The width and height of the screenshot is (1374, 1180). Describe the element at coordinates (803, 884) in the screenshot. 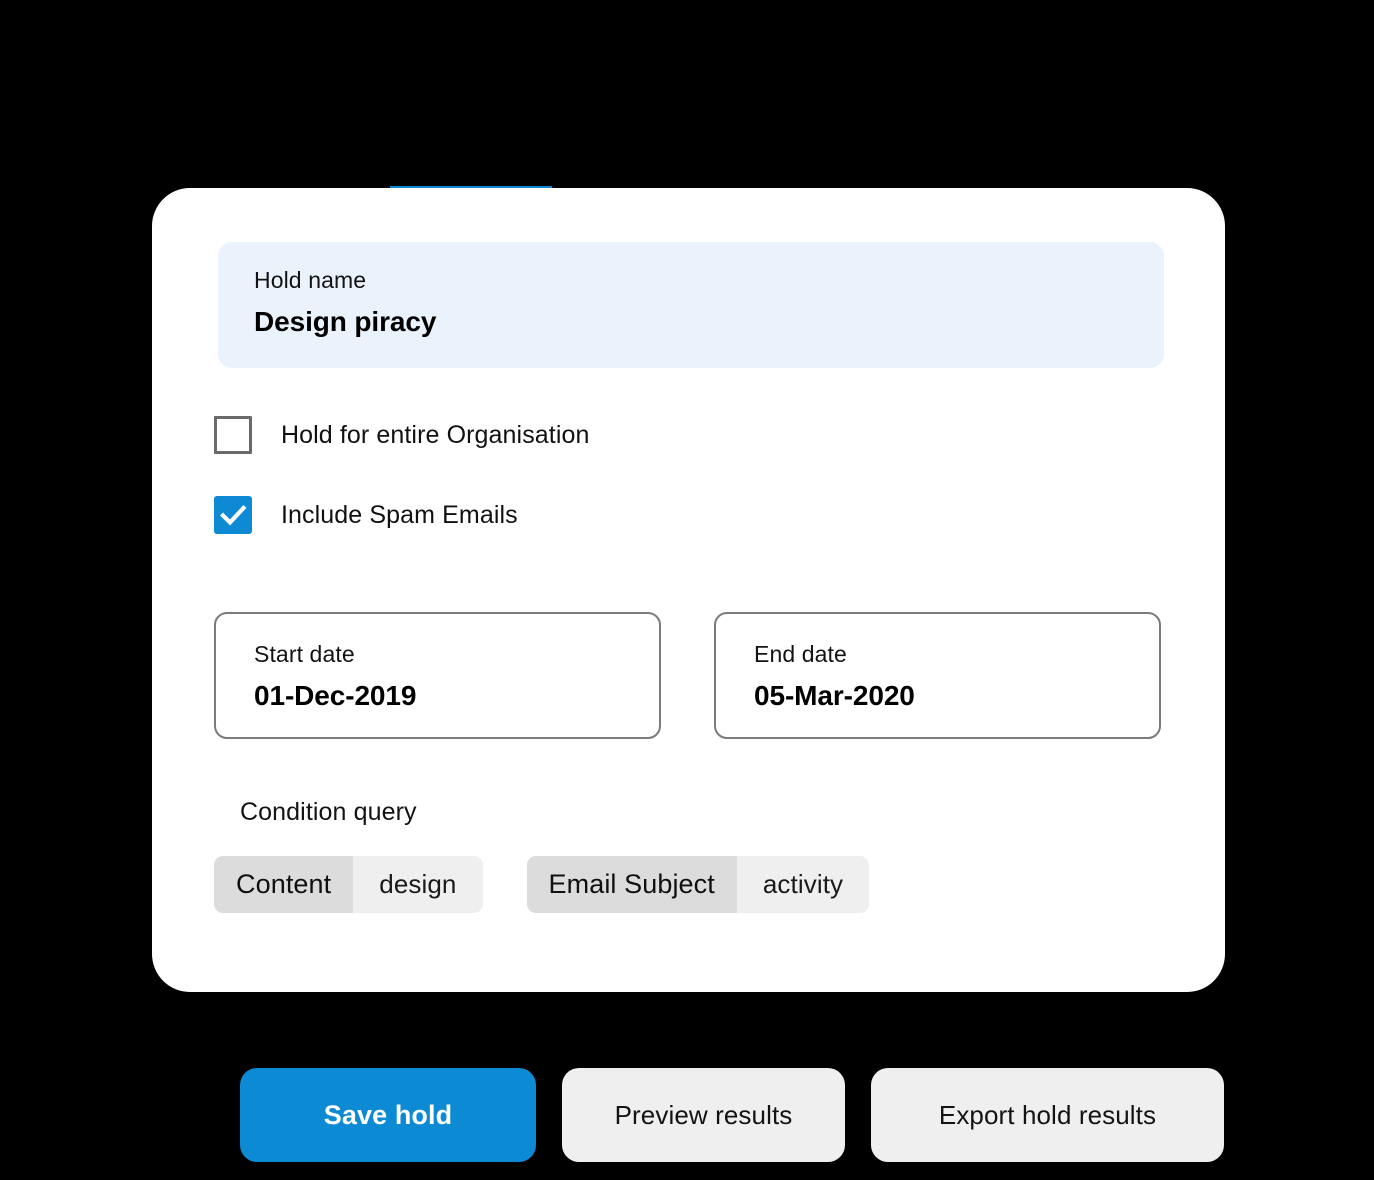

I see `condition-chip-value: activity` at that location.